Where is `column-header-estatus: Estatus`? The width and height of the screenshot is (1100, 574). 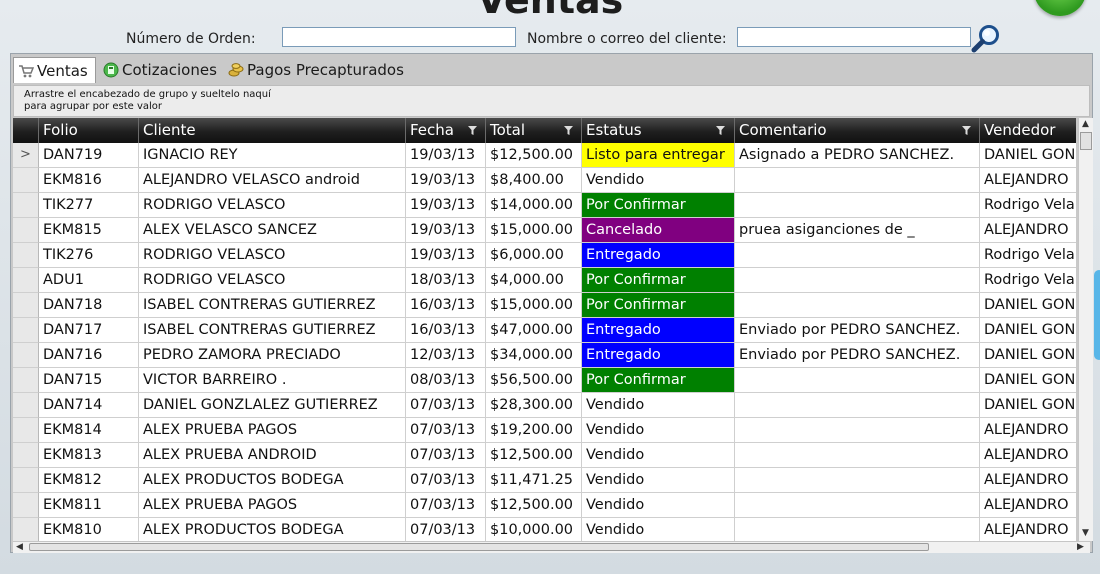
column-header-estatus: Estatus is located at coordinates (658, 130).